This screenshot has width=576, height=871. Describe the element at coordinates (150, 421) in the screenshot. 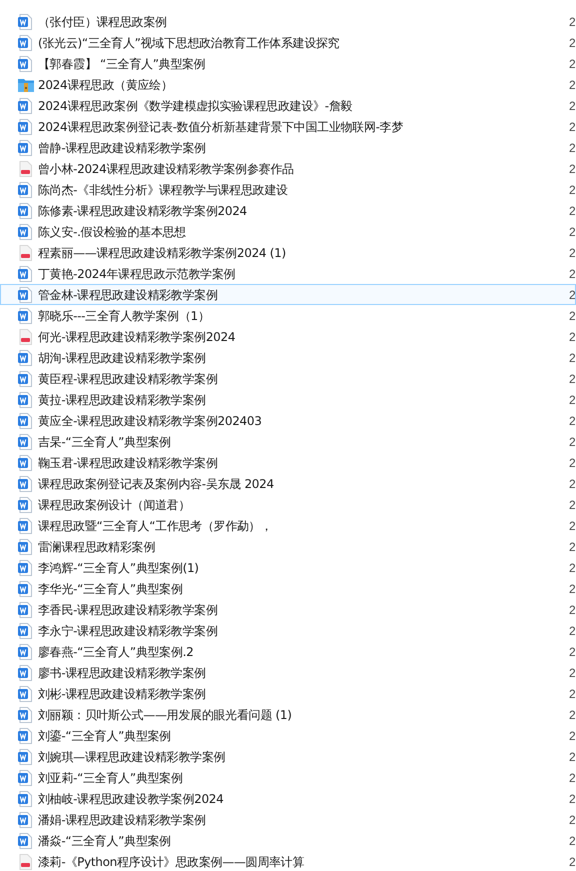

I see `file-name: 黄应全-课程思政建设精彩教学案例202403` at that location.